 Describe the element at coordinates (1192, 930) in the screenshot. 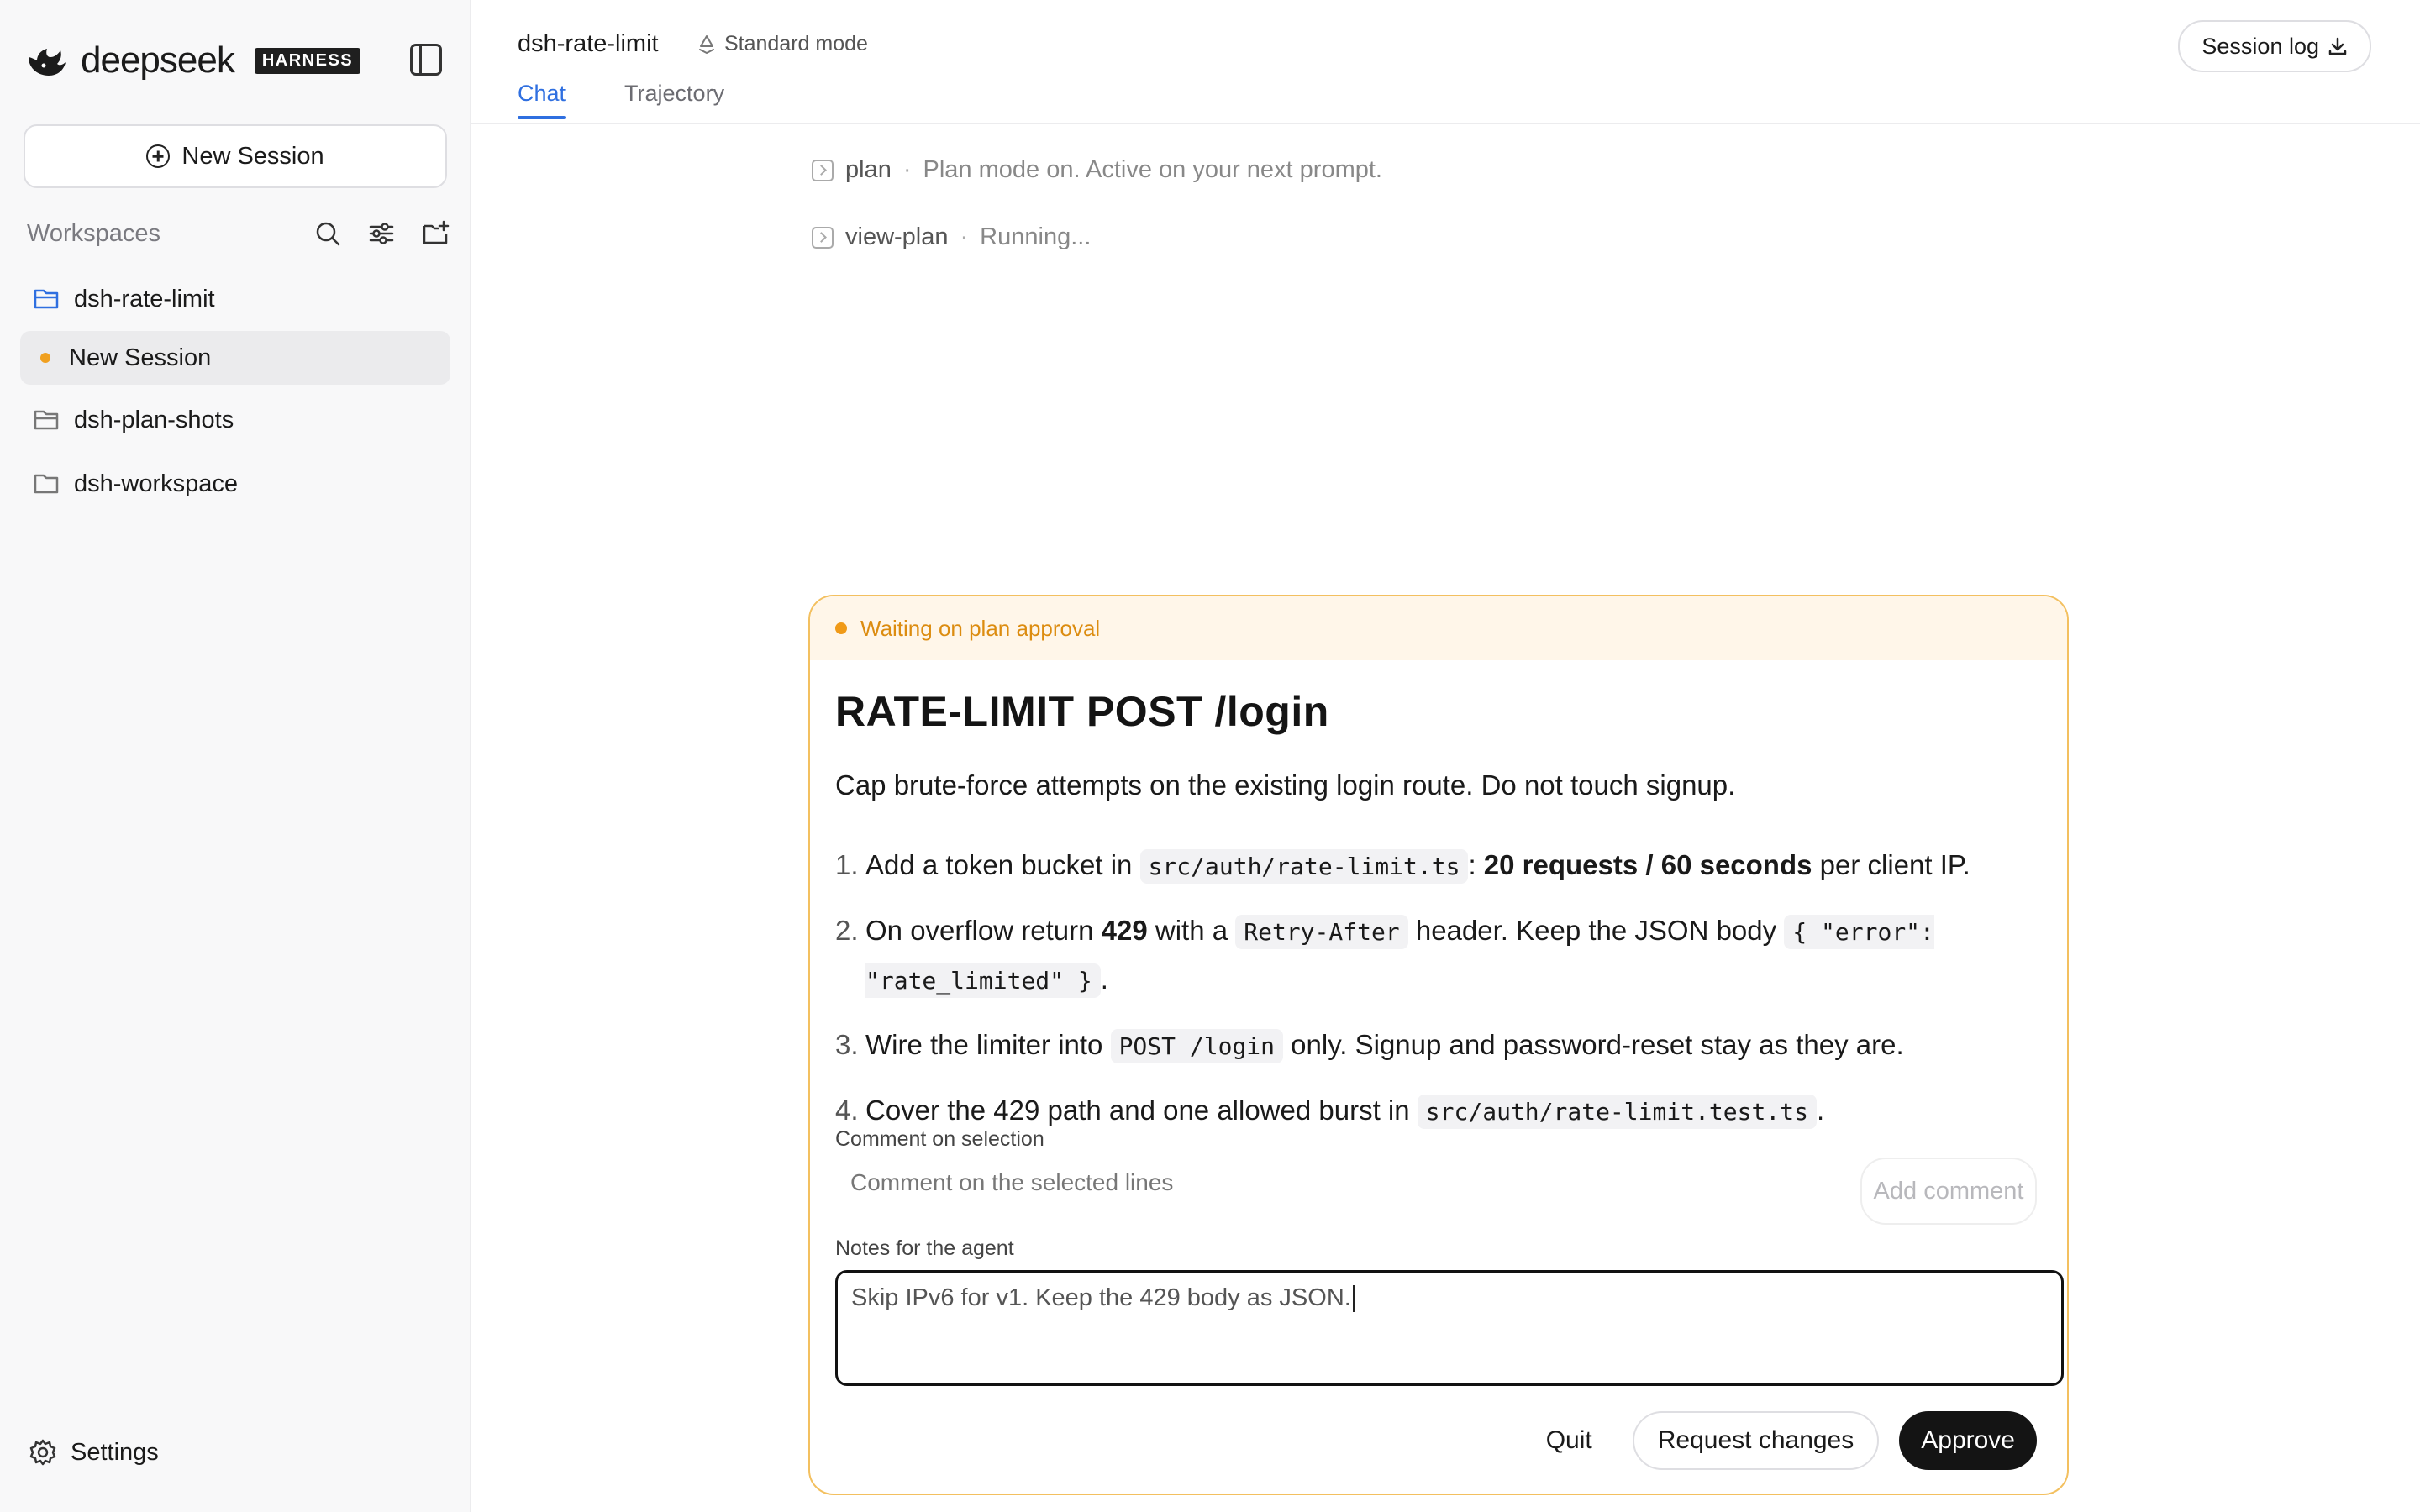

I see `step-text: with a` at that location.